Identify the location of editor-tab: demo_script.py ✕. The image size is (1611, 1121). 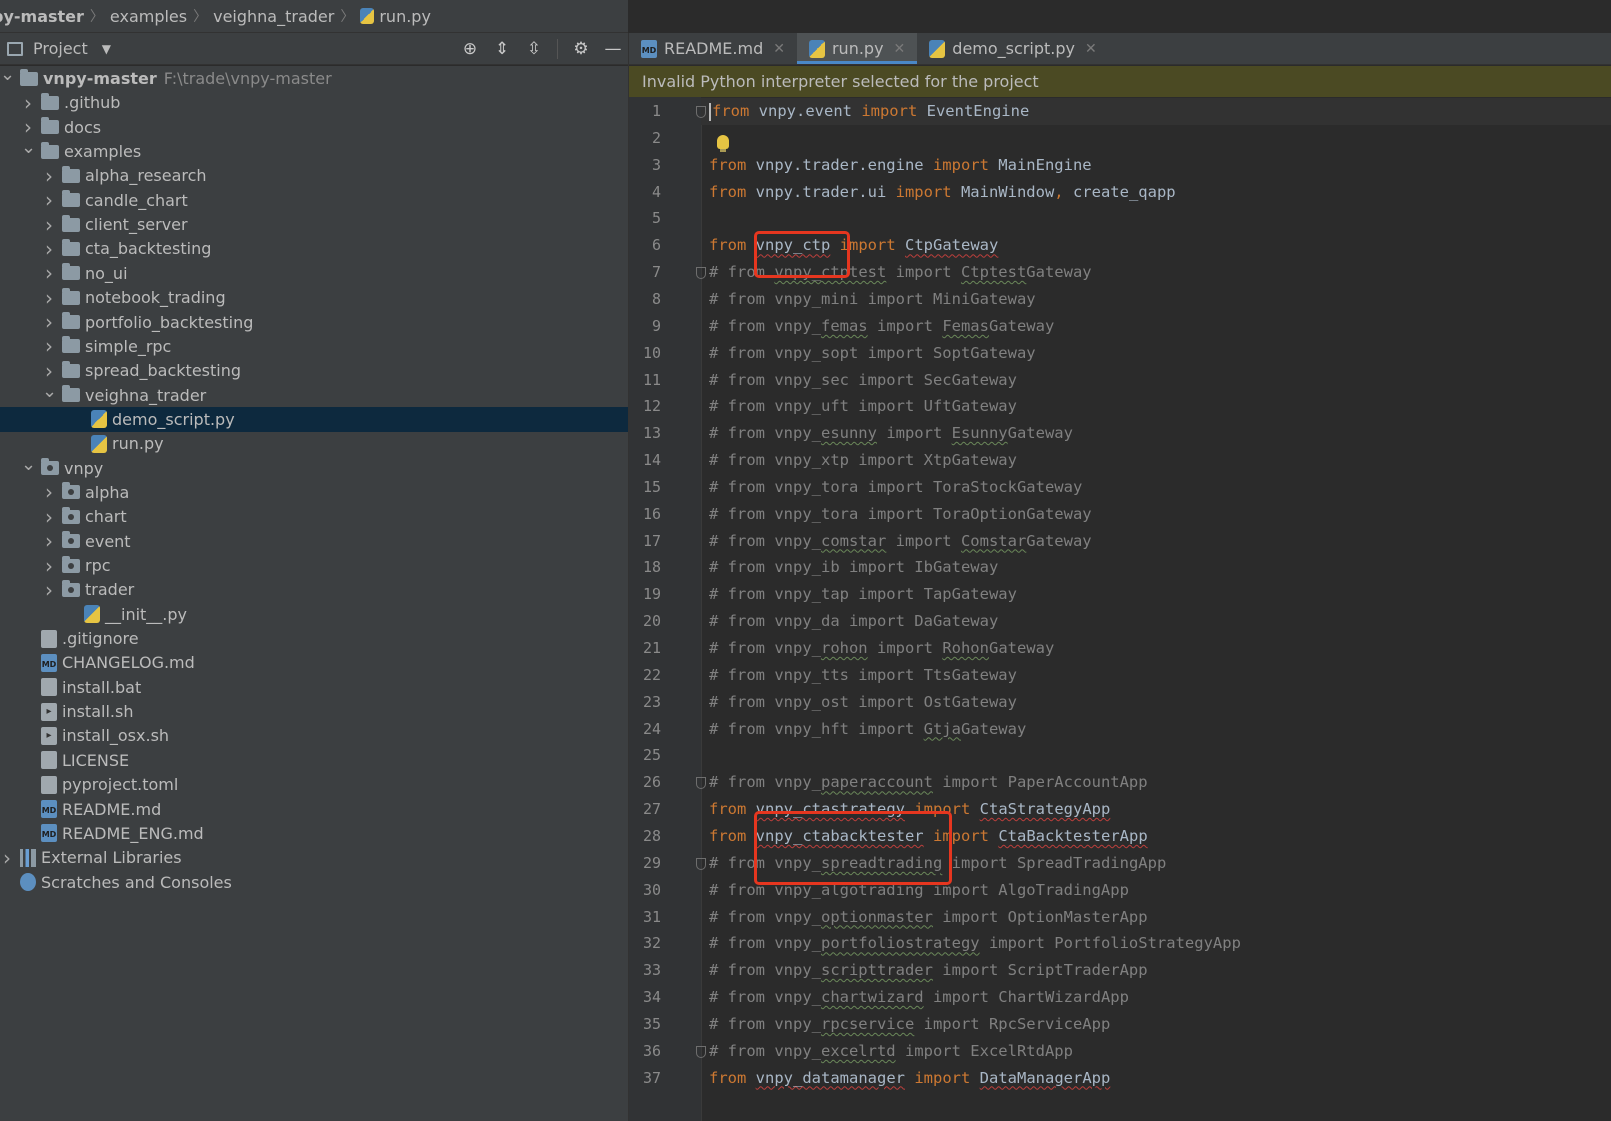
(1012, 48).